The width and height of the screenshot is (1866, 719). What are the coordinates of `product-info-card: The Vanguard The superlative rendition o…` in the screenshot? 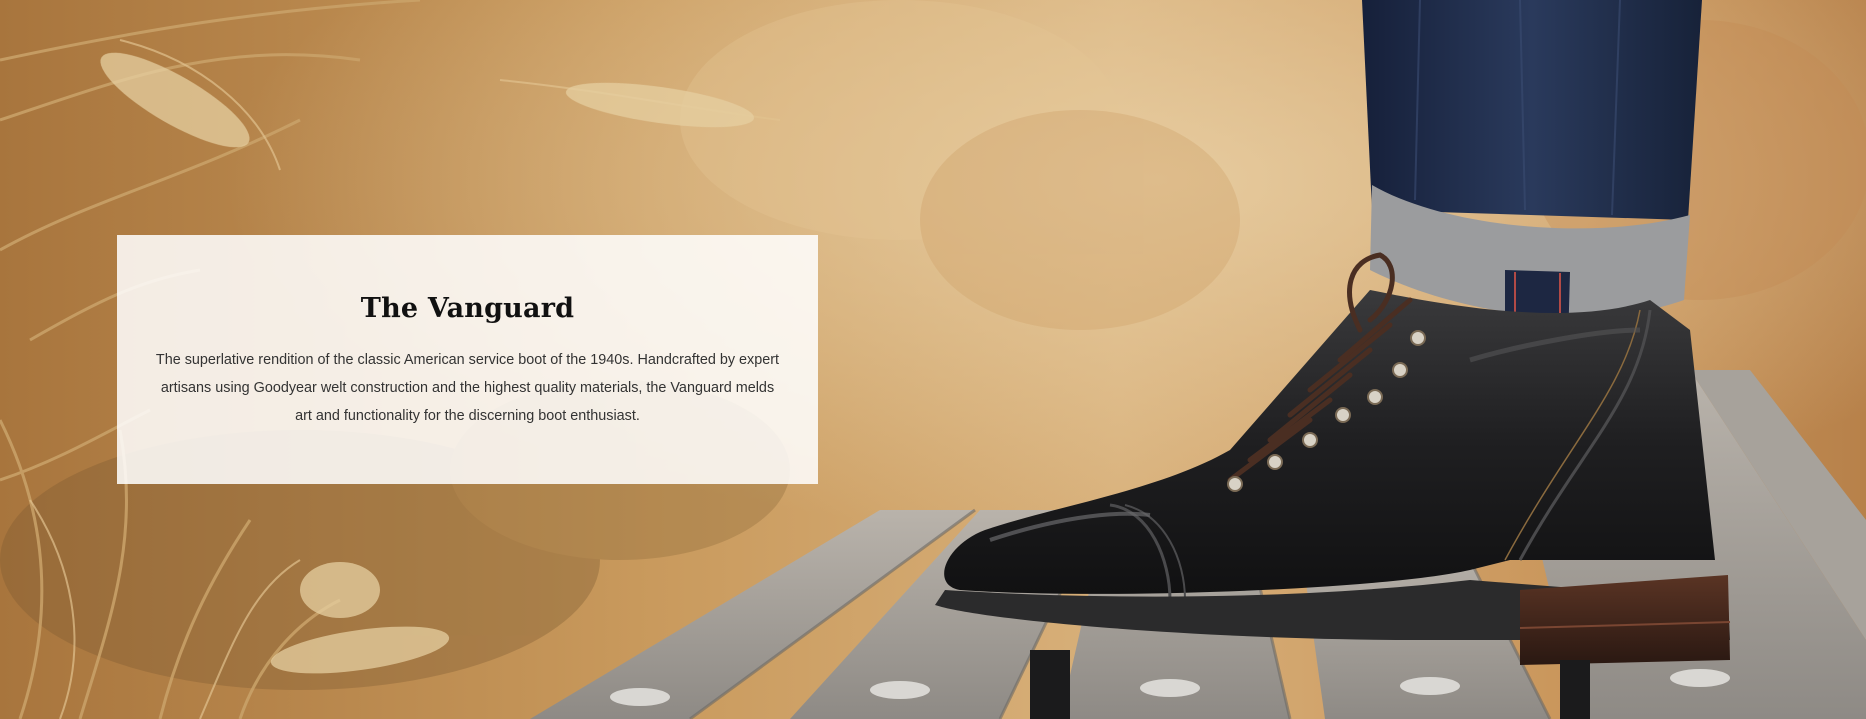 It's located at (467, 359).